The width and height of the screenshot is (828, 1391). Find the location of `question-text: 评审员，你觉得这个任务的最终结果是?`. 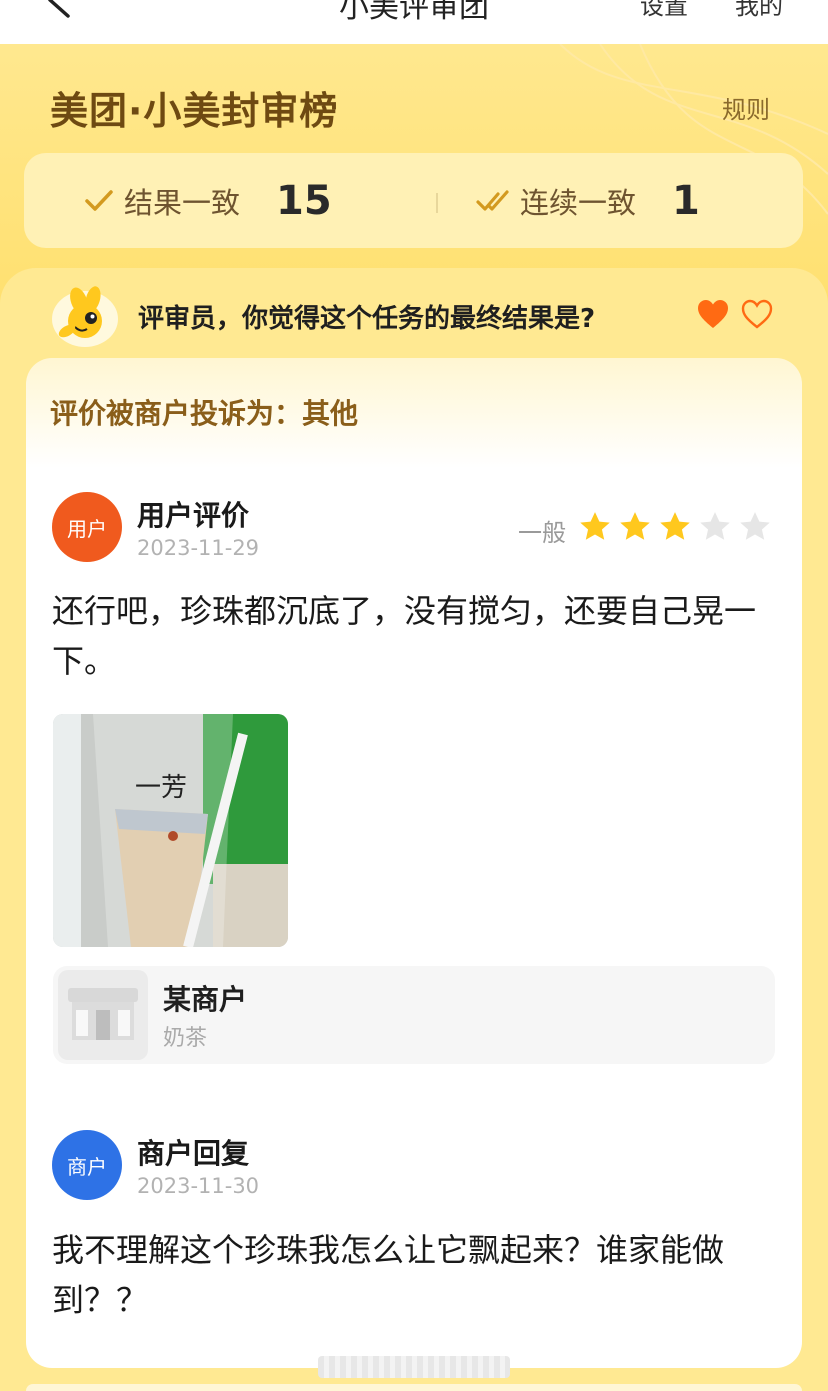

question-text: 评审员，你觉得这个任务的最终结果是? is located at coordinates (367, 319).